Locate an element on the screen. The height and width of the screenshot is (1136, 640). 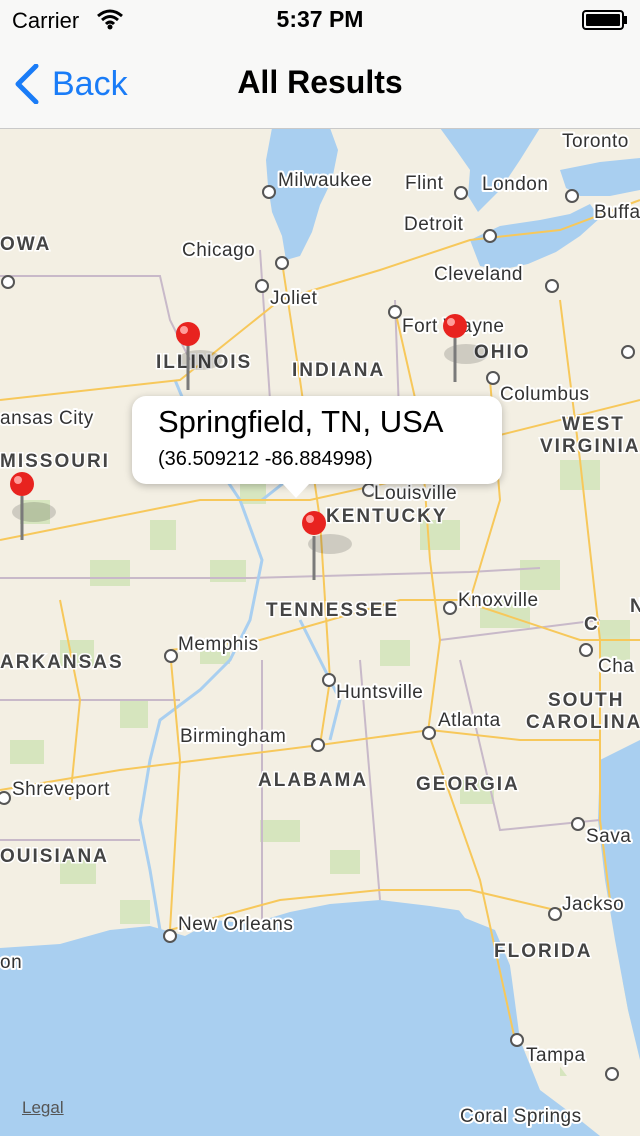
city-label: Chicago is located at coordinates (218, 250).